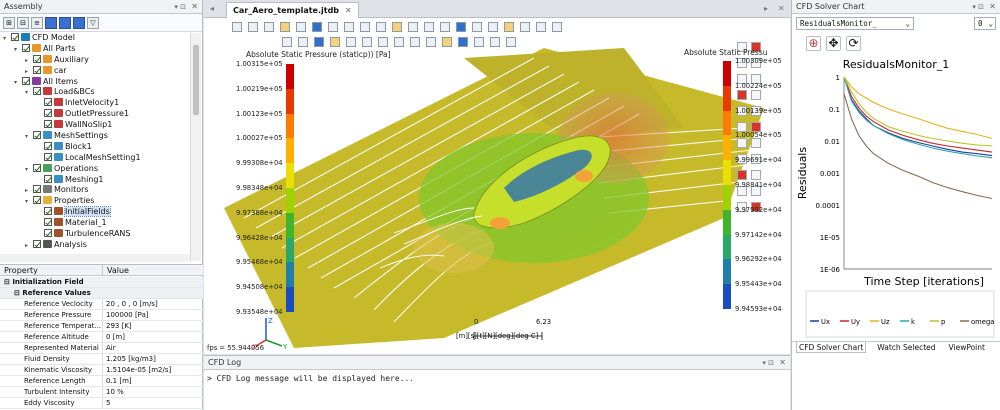 This screenshot has width=1000, height=410. What do you see at coordinates (153, 392) in the screenshot?
I see `property-value: 10 %` at bounding box center [153, 392].